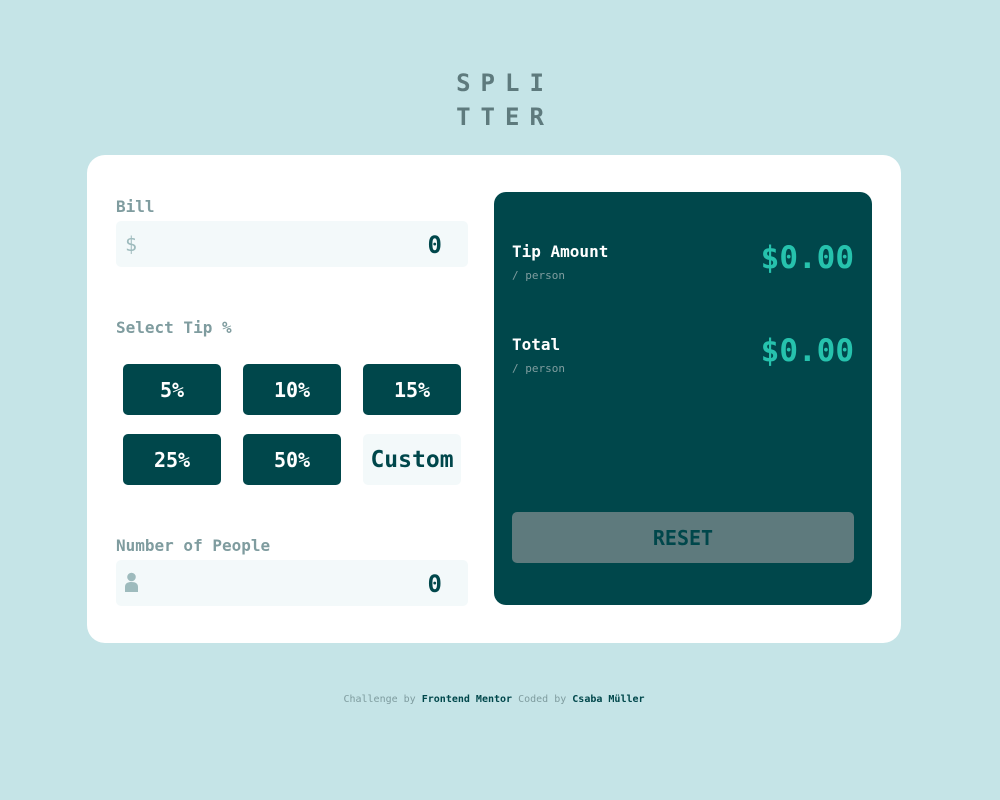 The height and width of the screenshot is (800, 1000). I want to click on tip-amount-label: Tip Amount, so click(560, 251).